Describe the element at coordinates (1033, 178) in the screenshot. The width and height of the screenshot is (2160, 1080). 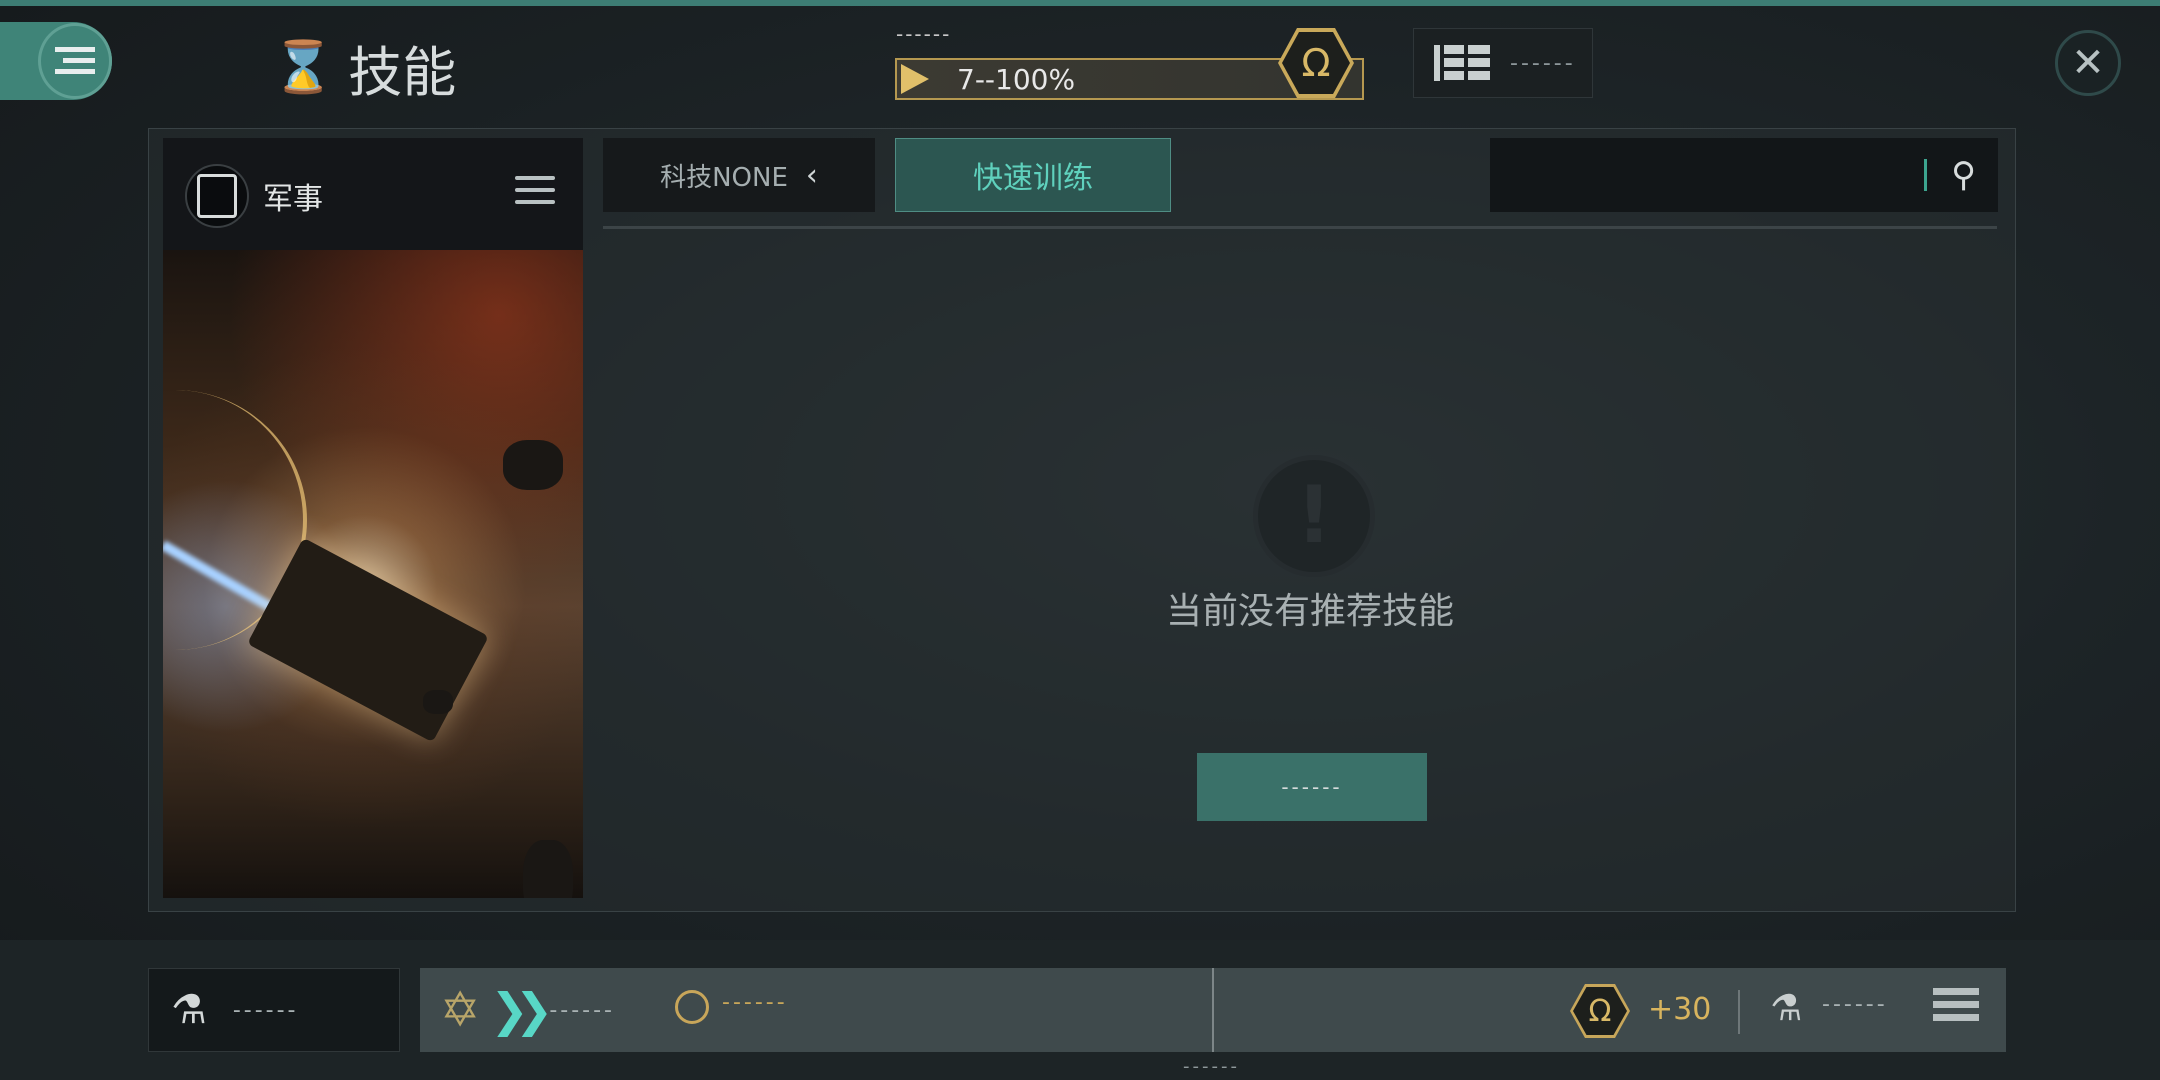
I see `tab-quick-label: 快速训练` at that location.